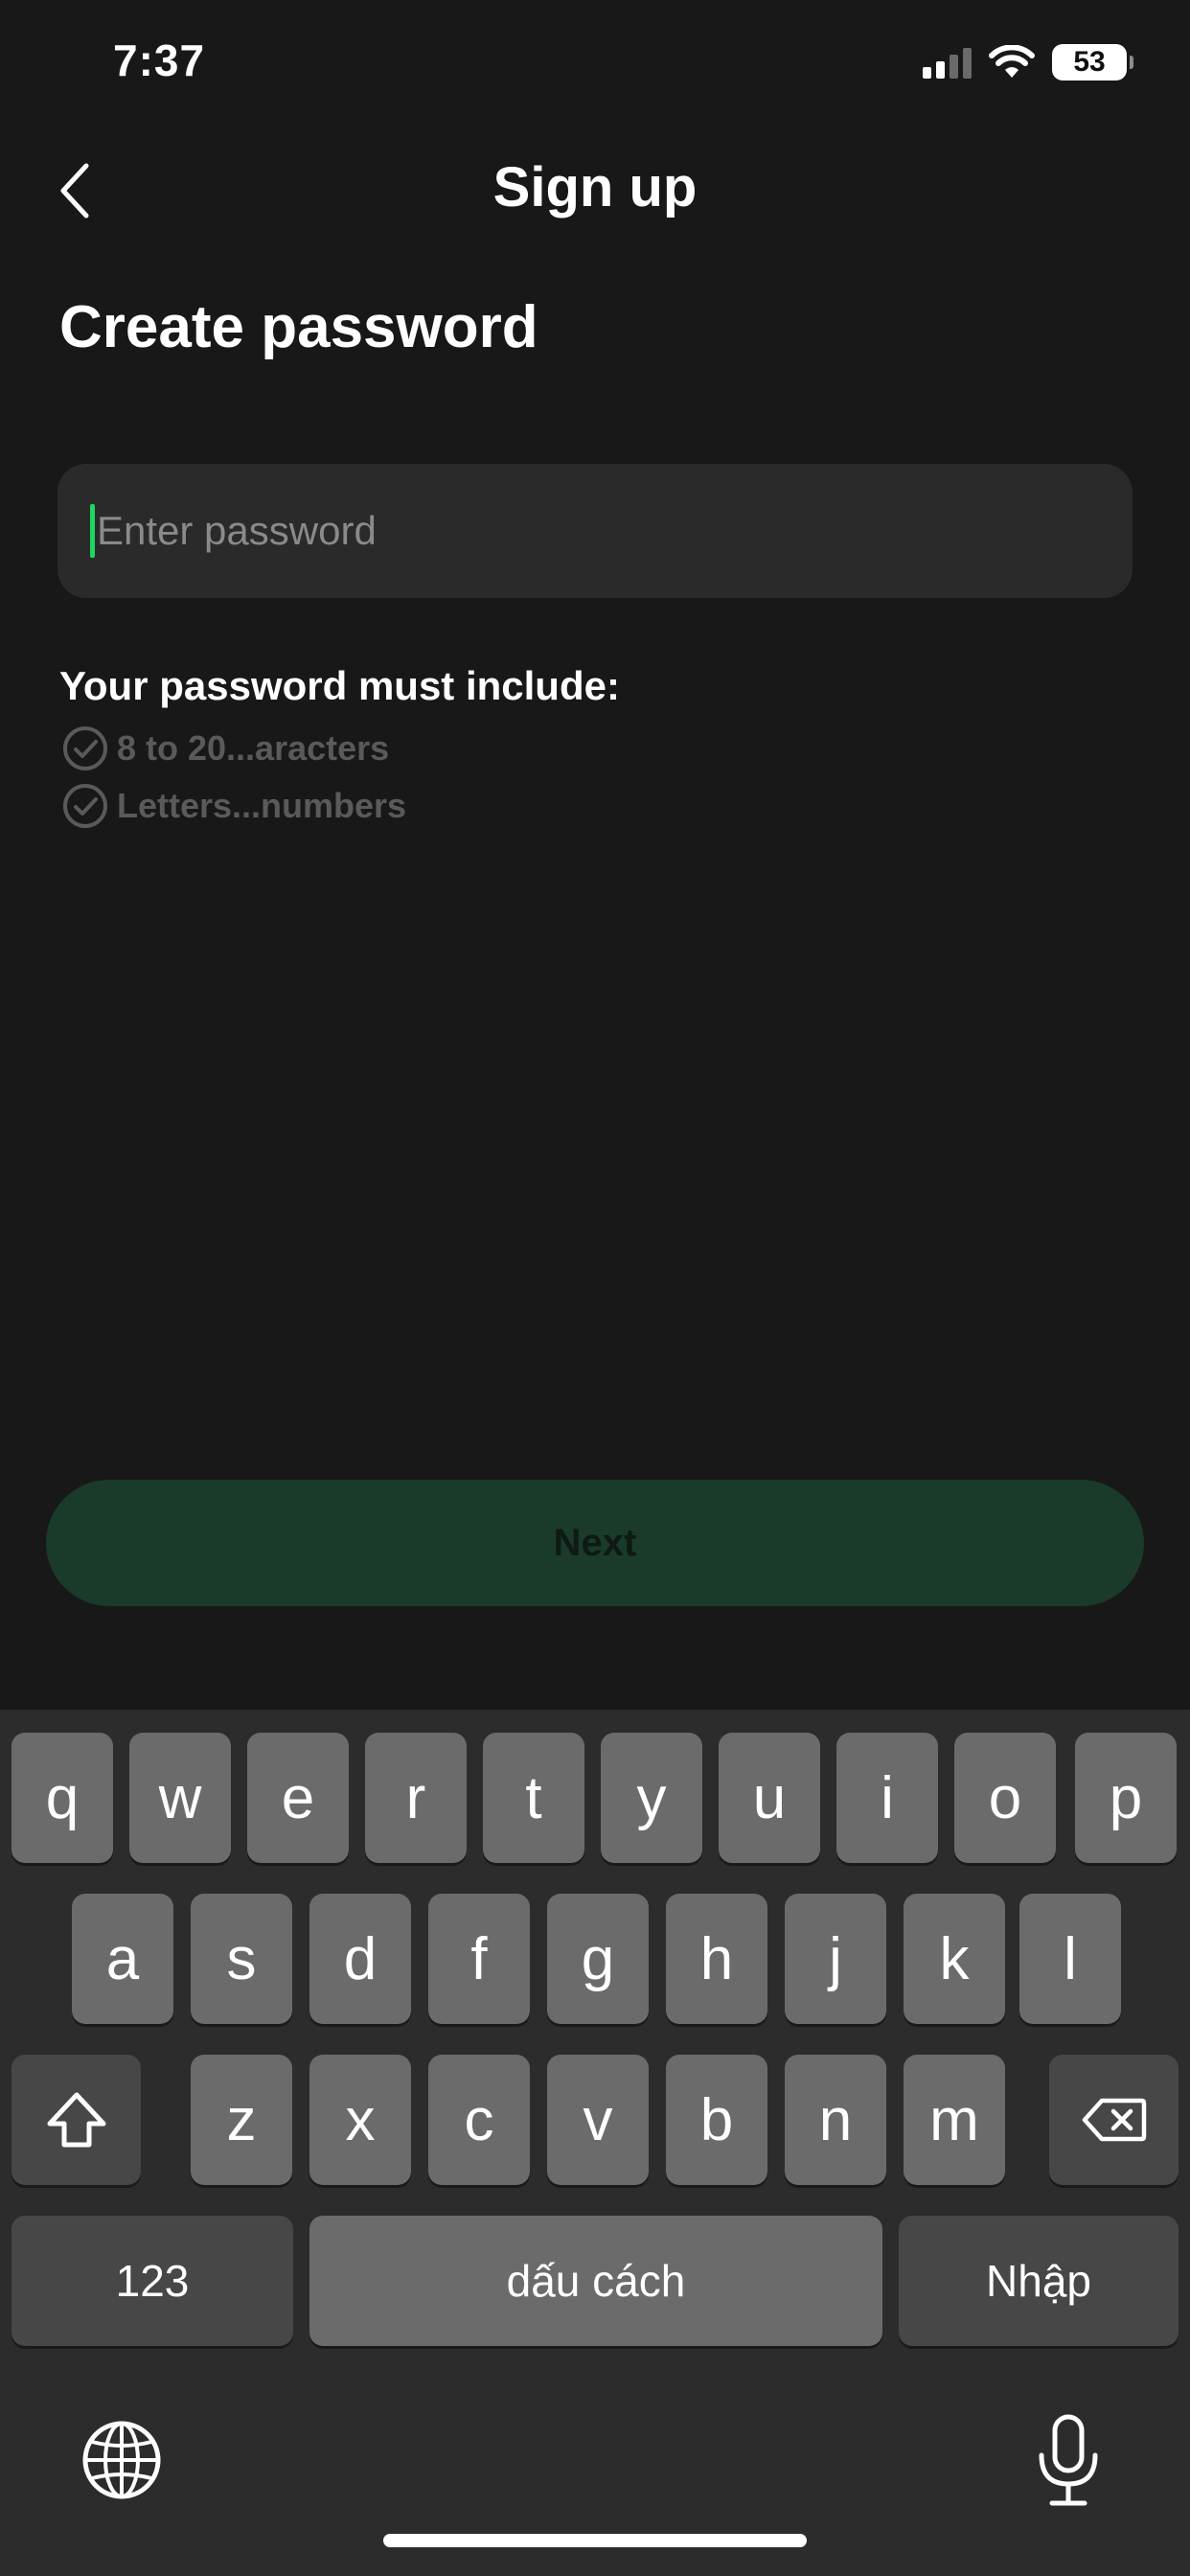 This screenshot has width=1190, height=2576. What do you see at coordinates (836, 1959) in the screenshot?
I see `key-j: j` at bounding box center [836, 1959].